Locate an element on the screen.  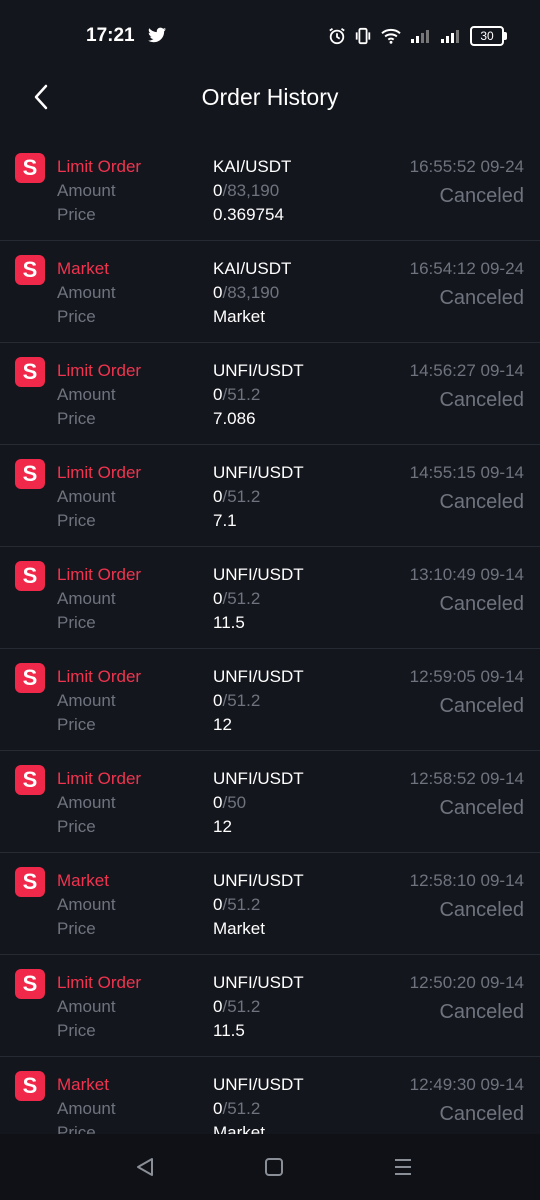
vibrate-icon is located at coordinates (363, 36).